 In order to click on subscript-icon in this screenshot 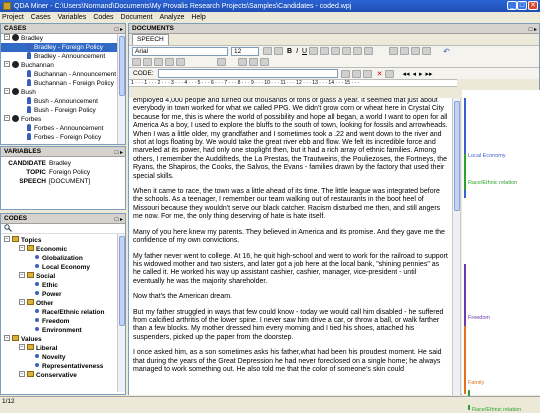, I will do `click(325, 51)`.